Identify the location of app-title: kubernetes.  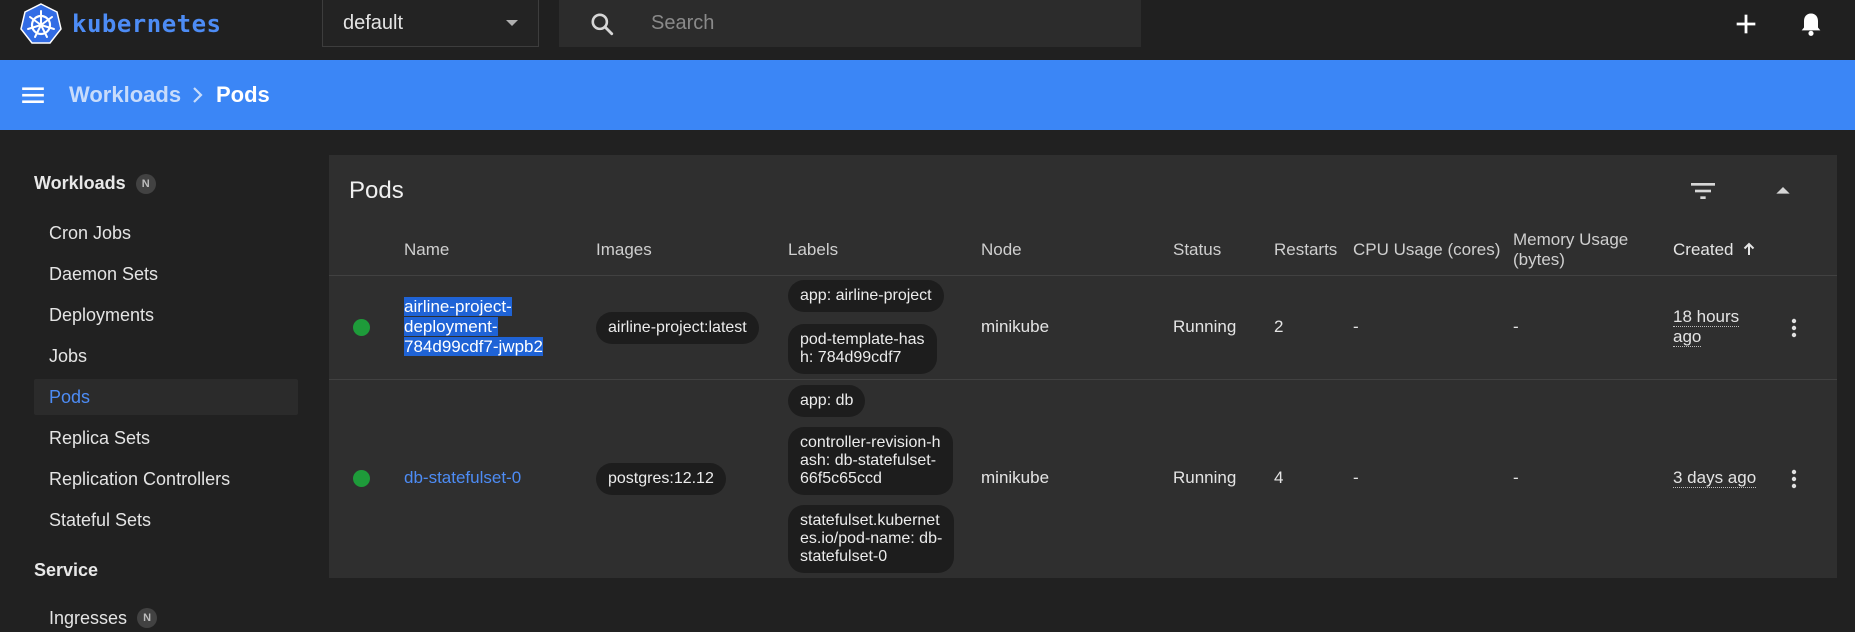
(147, 24).